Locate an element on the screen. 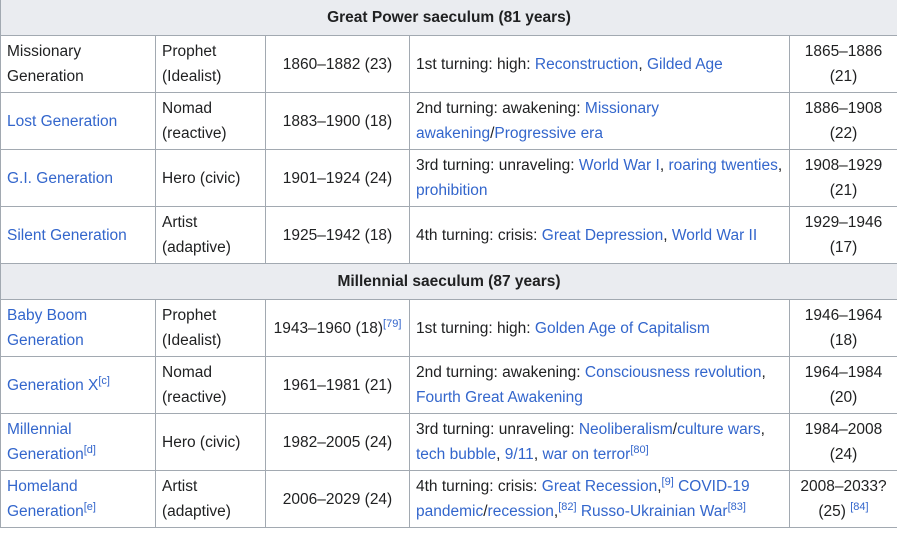 This screenshot has height=537, width=897. cell-text: 1860–1882 (23) is located at coordinates (337, 64).